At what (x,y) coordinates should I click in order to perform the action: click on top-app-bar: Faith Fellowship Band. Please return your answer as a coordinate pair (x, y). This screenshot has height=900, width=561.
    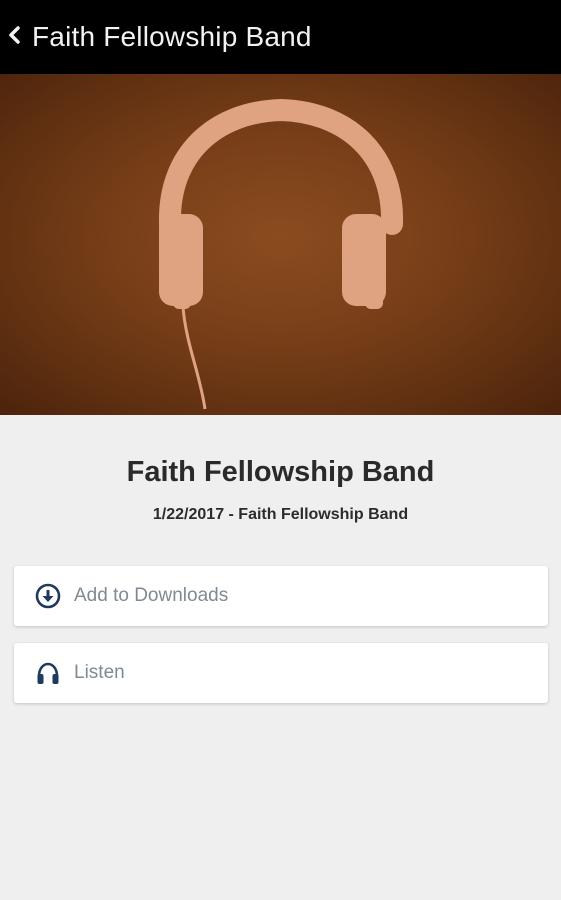
    Looking at the image, I should click on (280, 37).